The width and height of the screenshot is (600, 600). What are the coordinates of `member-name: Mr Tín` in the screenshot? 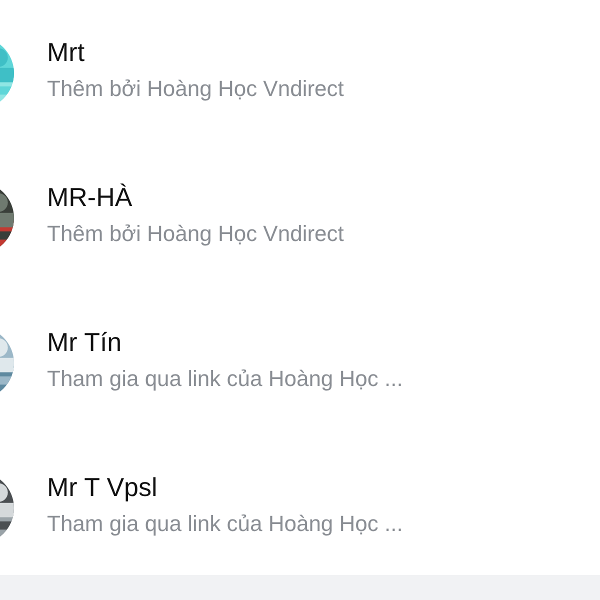 It's located at (85, 342).